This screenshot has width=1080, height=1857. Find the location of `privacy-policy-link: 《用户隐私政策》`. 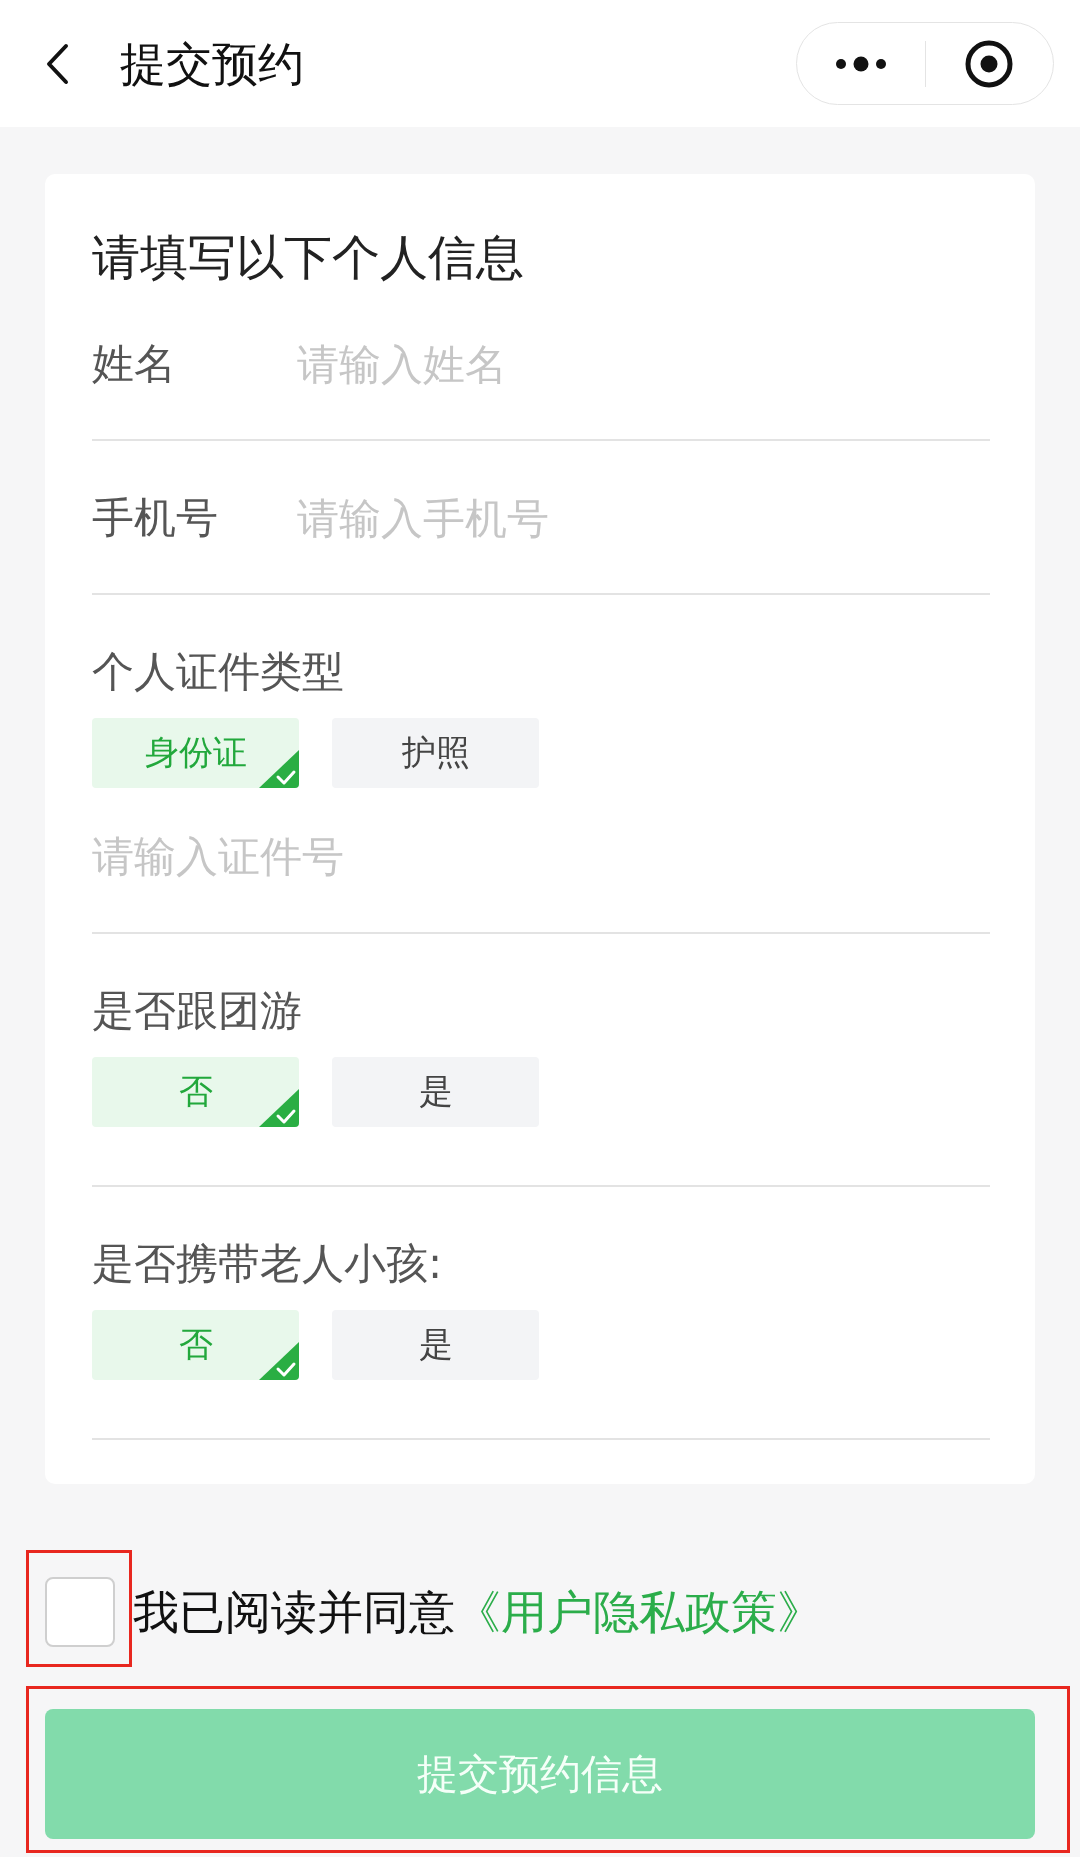

privacy-policy-link: 《用户隐私政策》 is located at coordinates (639, 1612).